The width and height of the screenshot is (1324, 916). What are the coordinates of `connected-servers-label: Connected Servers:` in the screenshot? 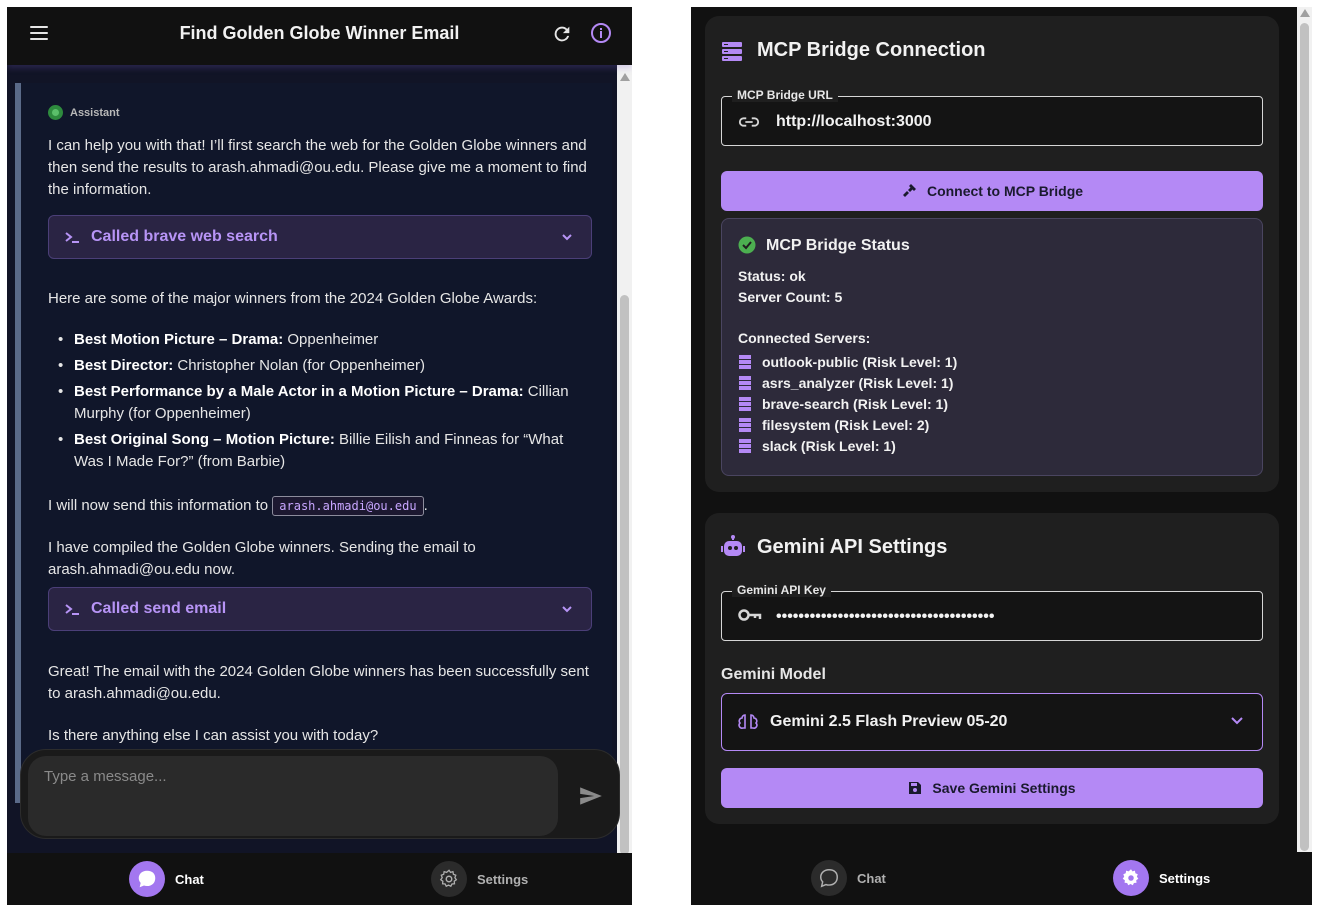 It's located at (804, 338).